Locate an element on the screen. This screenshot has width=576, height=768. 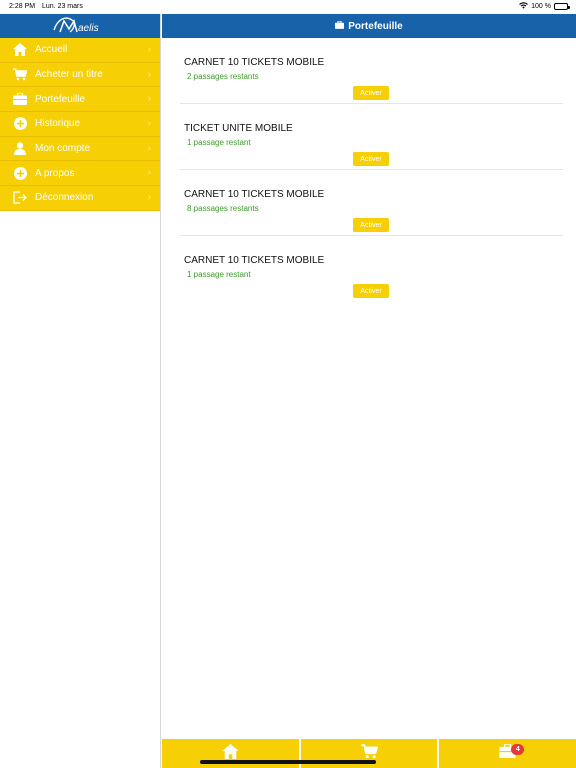
sidebar-item-a-propos: A propos › is located at coordinates (80, 174).